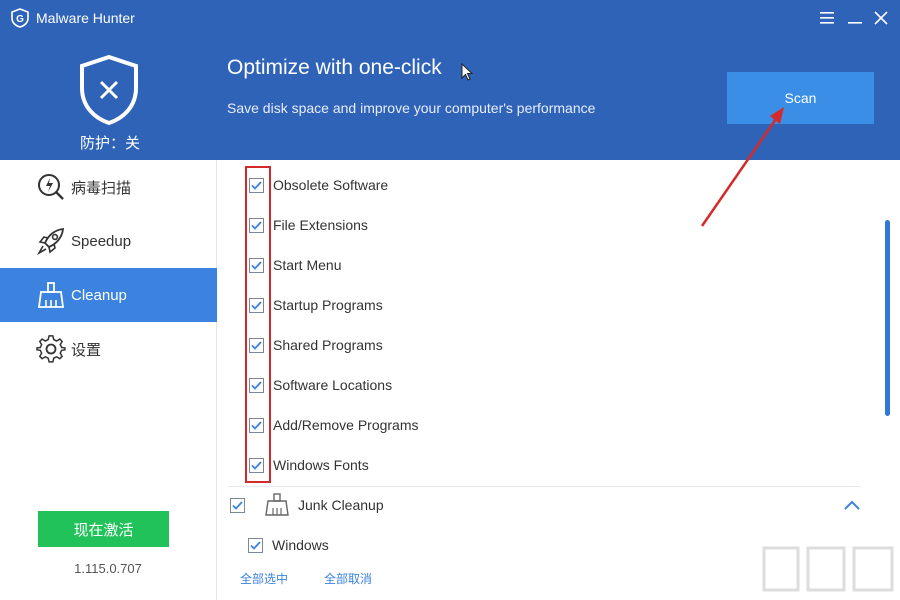 This screenshot has width=900, height=600. I want to click on registry-item: File Extensions, so click(308, 225).